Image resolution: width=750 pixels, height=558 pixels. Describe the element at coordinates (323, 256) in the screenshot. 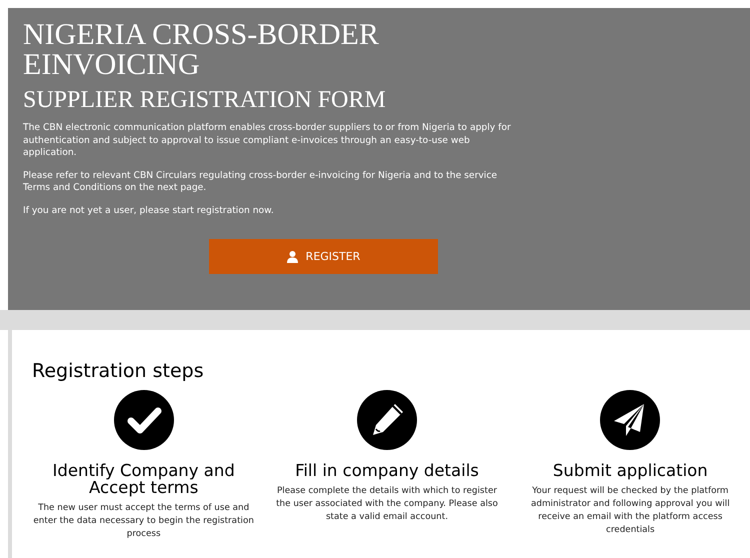

I see `register-button: REGISTER` at that location.